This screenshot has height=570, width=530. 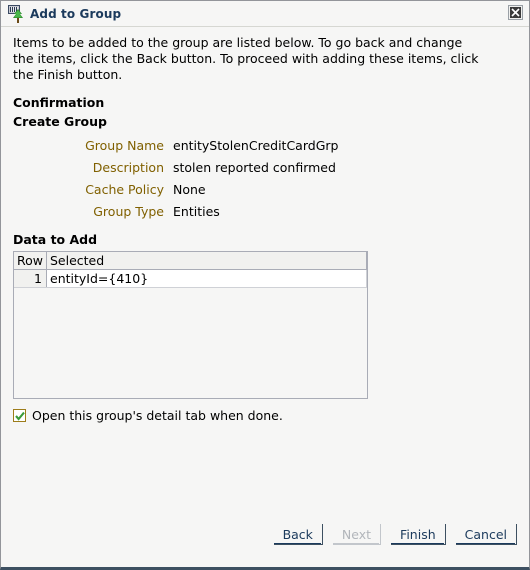 I want to click on open-detail-tab-checkbox, so click(x=19, y=415).